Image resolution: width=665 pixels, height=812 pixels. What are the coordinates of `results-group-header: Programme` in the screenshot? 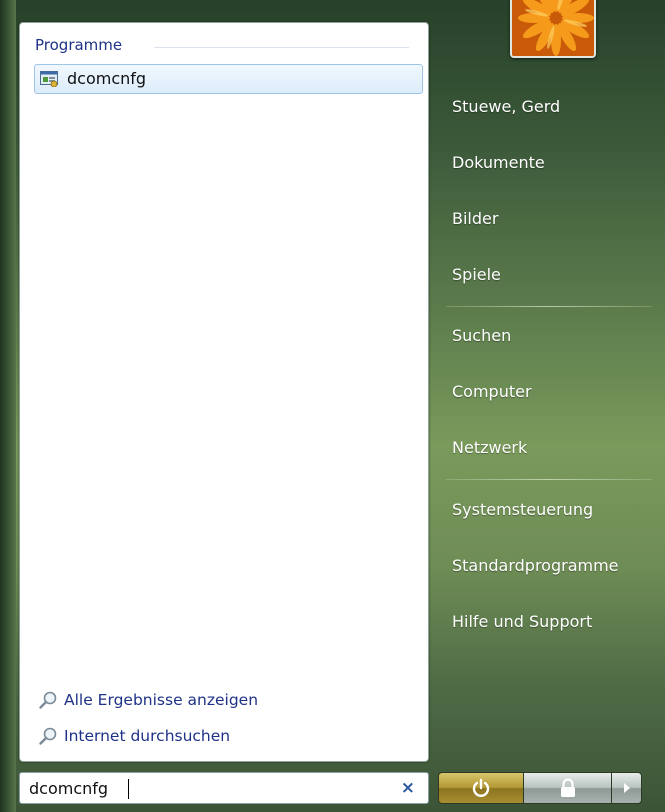 It's located at (79, 45).